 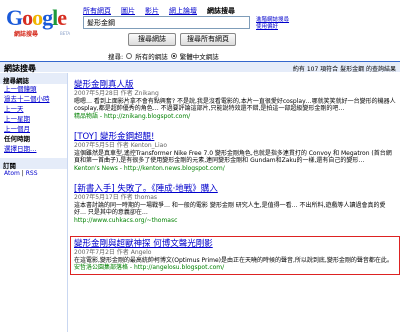 I want to click on search-web-button: 搜尋所有網頁, so click(x=208, y=39).